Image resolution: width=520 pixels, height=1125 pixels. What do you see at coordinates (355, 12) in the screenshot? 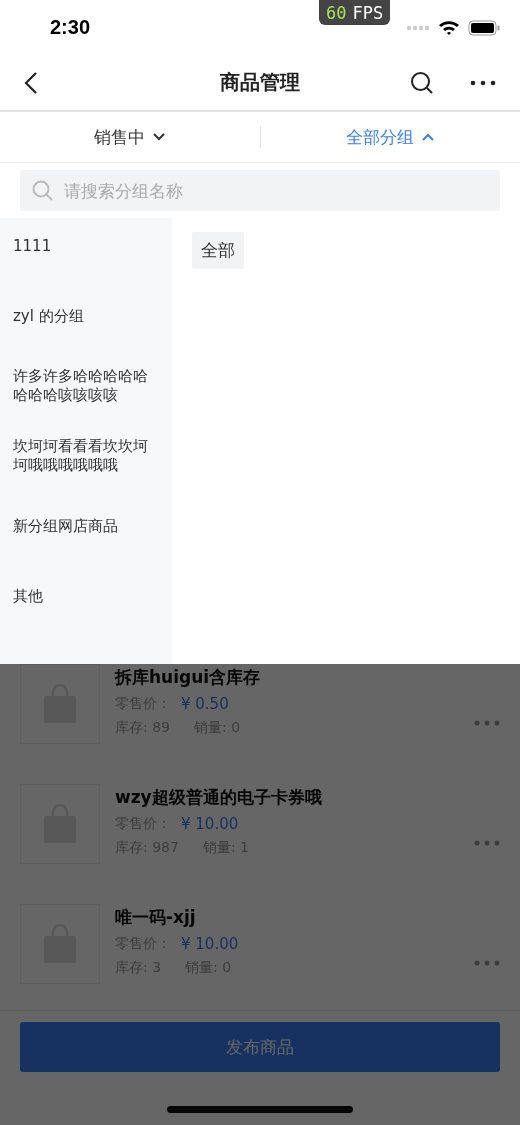
I see `fps-badge: 60 FPS` at bounding box center [355, 12].